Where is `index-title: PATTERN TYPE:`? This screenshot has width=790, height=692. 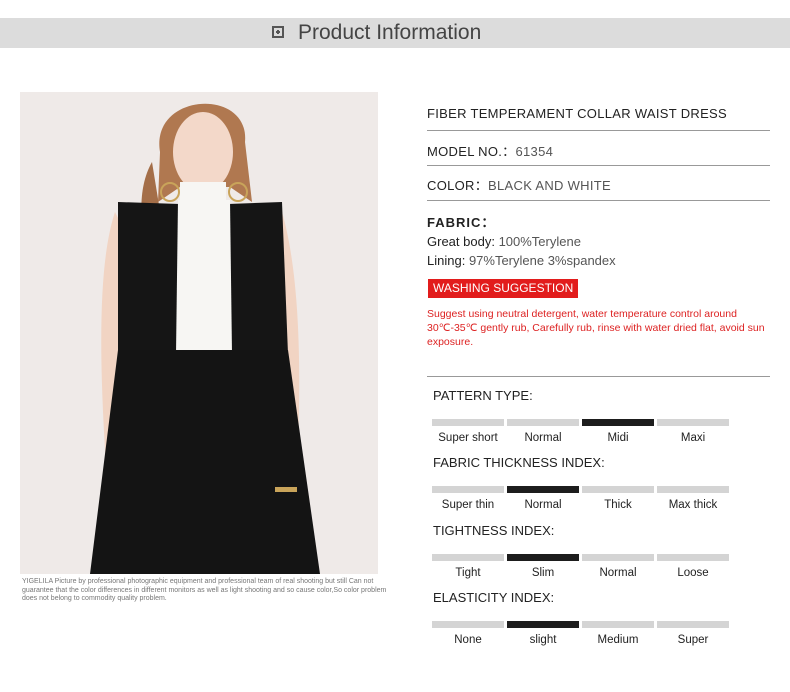
index-title: PATTERN TYPE: is located at coordinates (483, 395).